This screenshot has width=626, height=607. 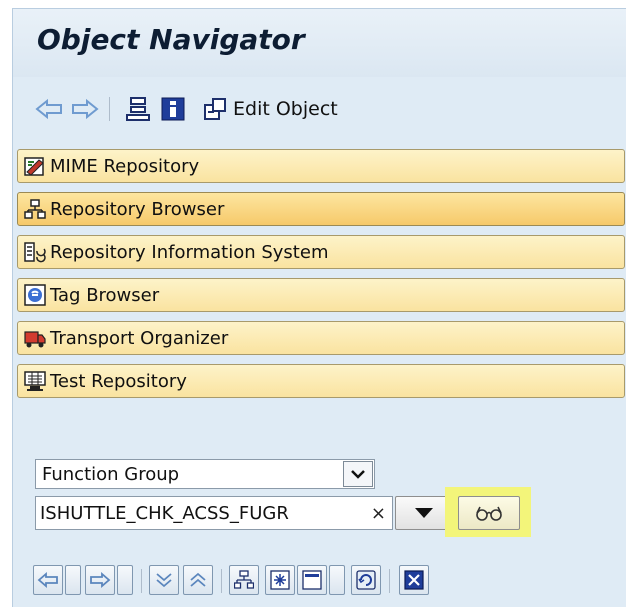 I want to click on info-icon, so click(x=173, y=109).